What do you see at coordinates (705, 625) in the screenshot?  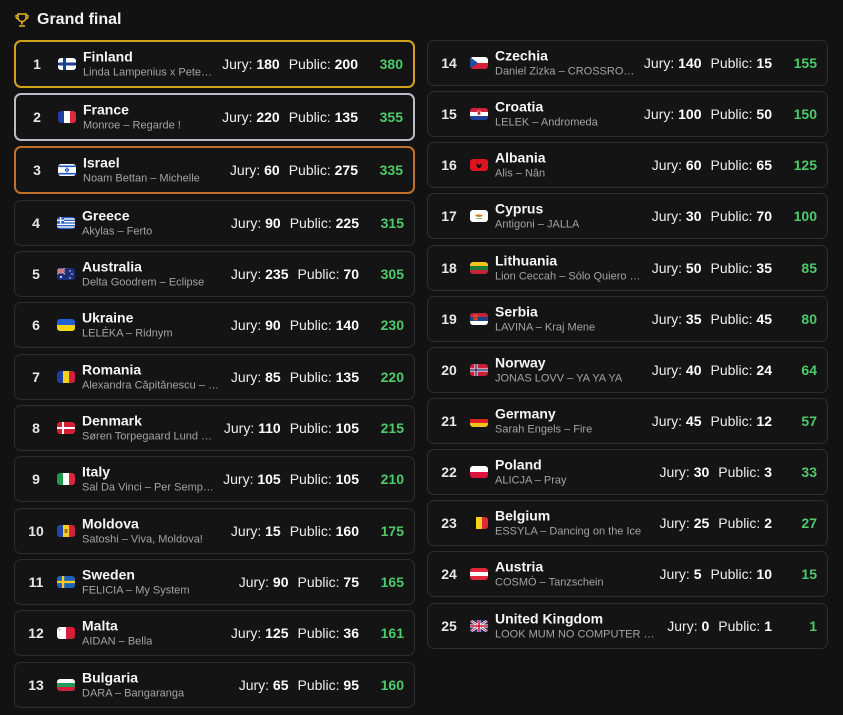 I see `jury-score: 0` at bounding box center [705, 625].